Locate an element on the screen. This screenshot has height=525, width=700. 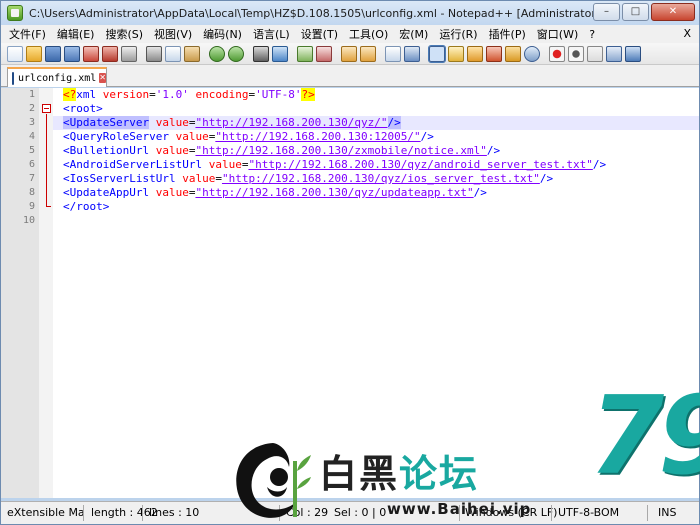
watermark-title: 白黑论坛 is located at coordinates (399, 474).